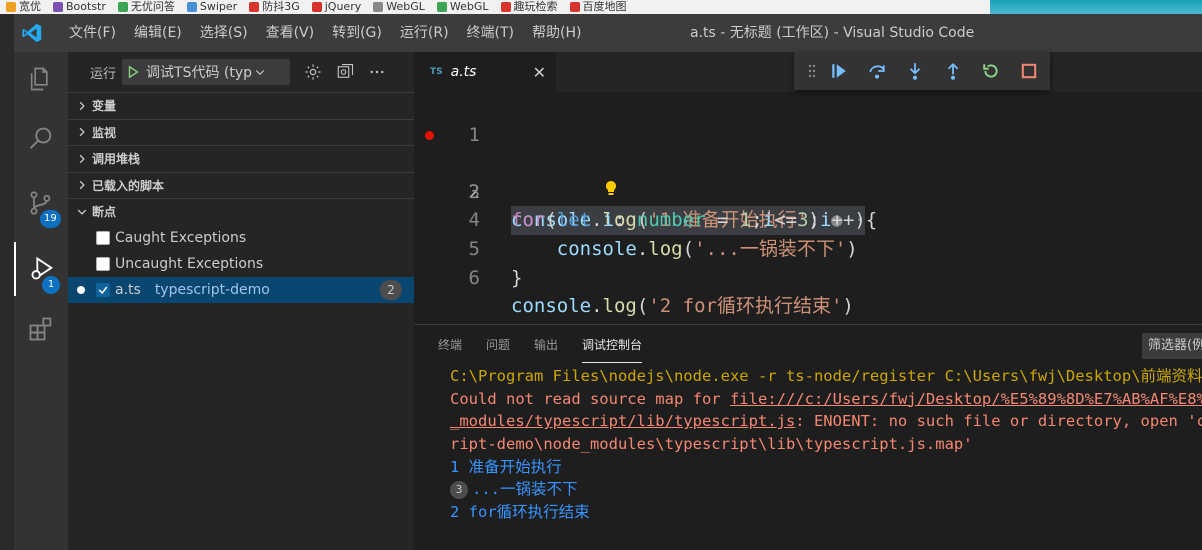 Image resolution: width=1202 pixels, height=550 pixels. What do you see at coordinates (241, 264) in the screenshot?
I see `breakpoint-uncaught-exceptions: Uncaught Exceptions` at bounding box center [241, 264].